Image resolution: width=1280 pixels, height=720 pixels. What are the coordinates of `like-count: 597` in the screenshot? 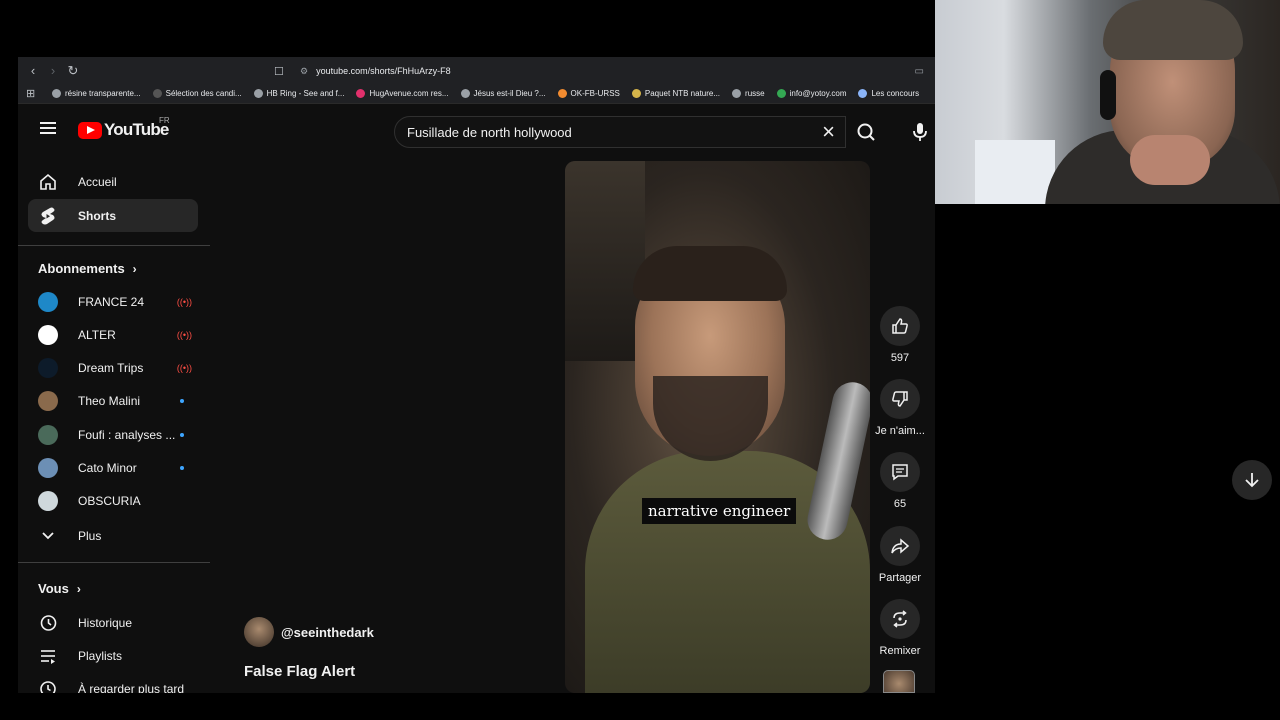 It's located at (900, 358).